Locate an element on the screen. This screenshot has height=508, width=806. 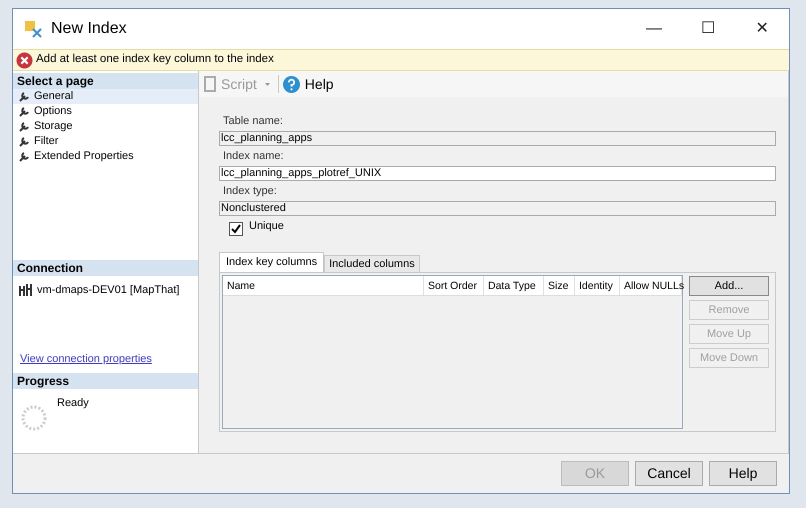
page-item: Storage is located at coordinates (105, 126).